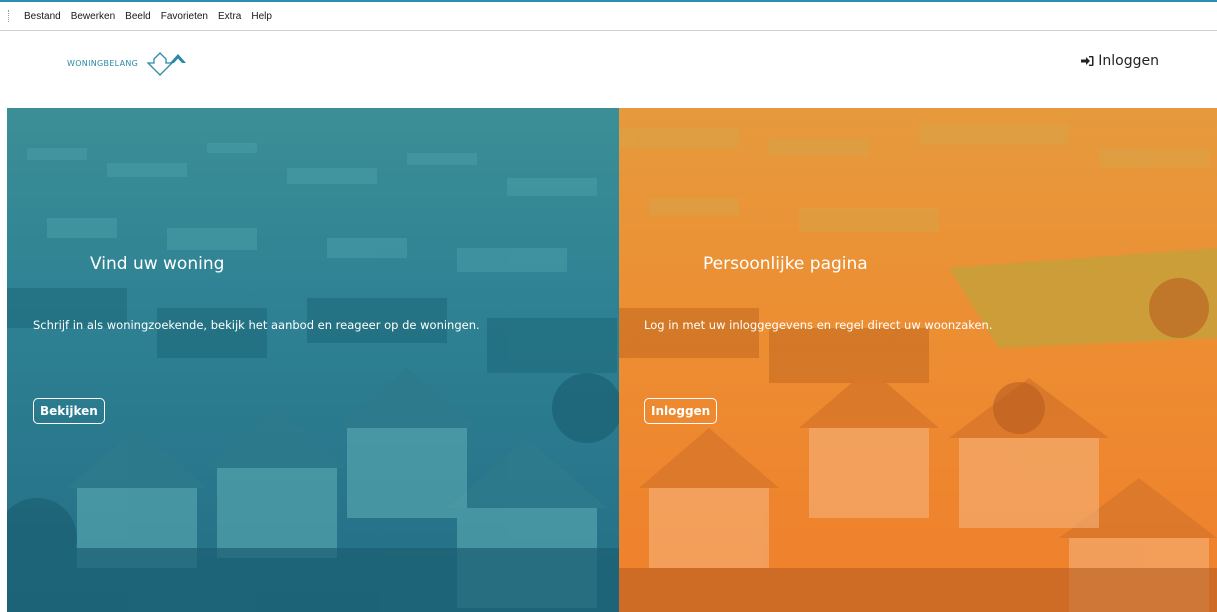  What do you see at coordinates (69, 411) in the screenshot?
I see `view-button: Bekijken` at bounding box center [69, 411].